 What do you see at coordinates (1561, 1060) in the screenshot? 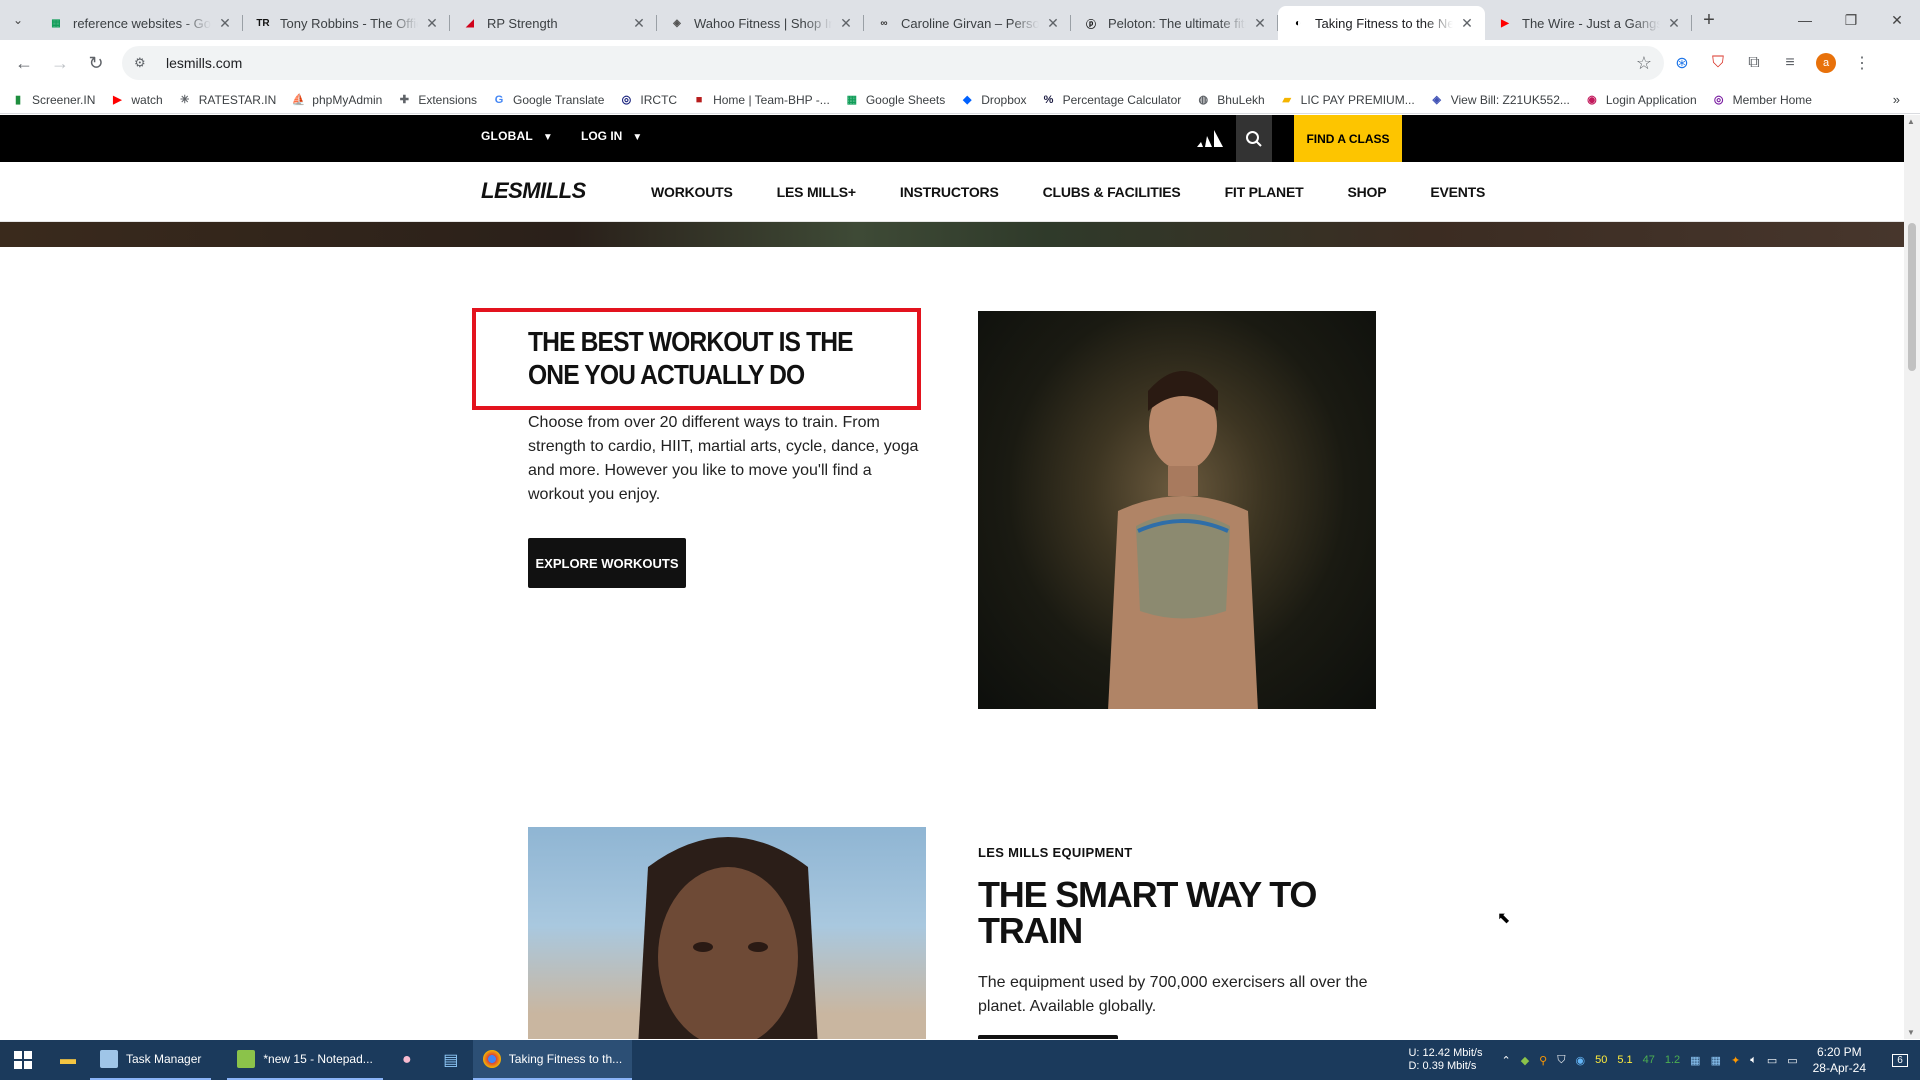
I see `tray-shield-icon: ⛉` at bounding box center [1561, 1060].